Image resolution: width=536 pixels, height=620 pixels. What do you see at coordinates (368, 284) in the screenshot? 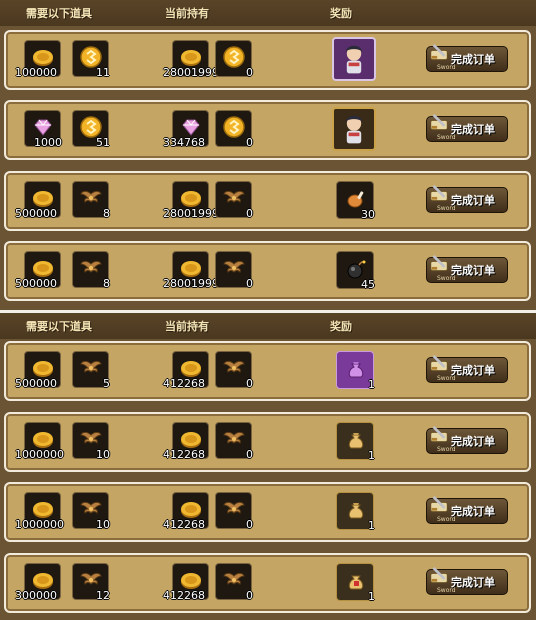
I see `reward-count: 45` at bounding box center [368, 284].